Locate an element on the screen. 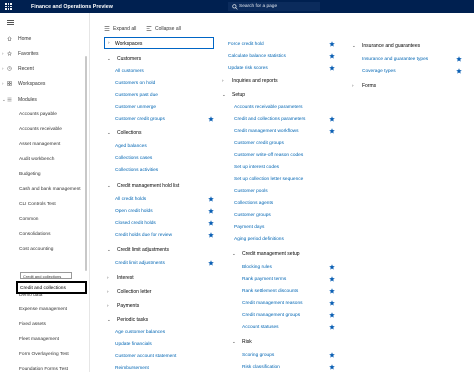  expand-all-label: Expand all is located at coordinates (125, 29).